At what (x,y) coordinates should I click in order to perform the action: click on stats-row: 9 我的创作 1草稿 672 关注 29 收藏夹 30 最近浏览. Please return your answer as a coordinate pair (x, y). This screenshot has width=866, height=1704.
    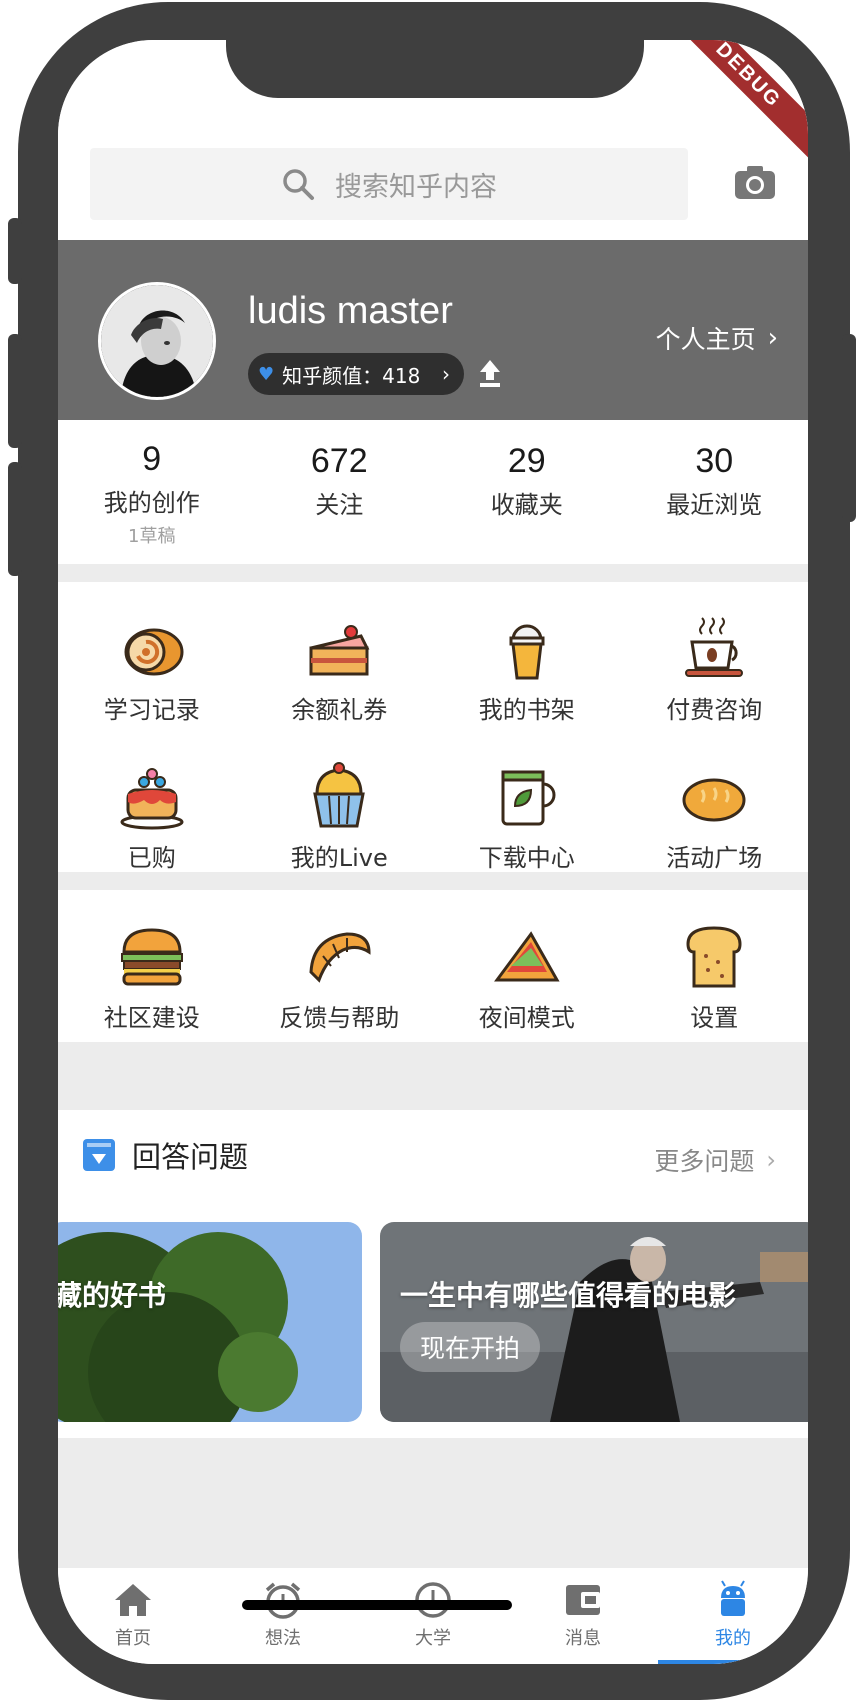
    Looking at the image, I should click on (433, 492).